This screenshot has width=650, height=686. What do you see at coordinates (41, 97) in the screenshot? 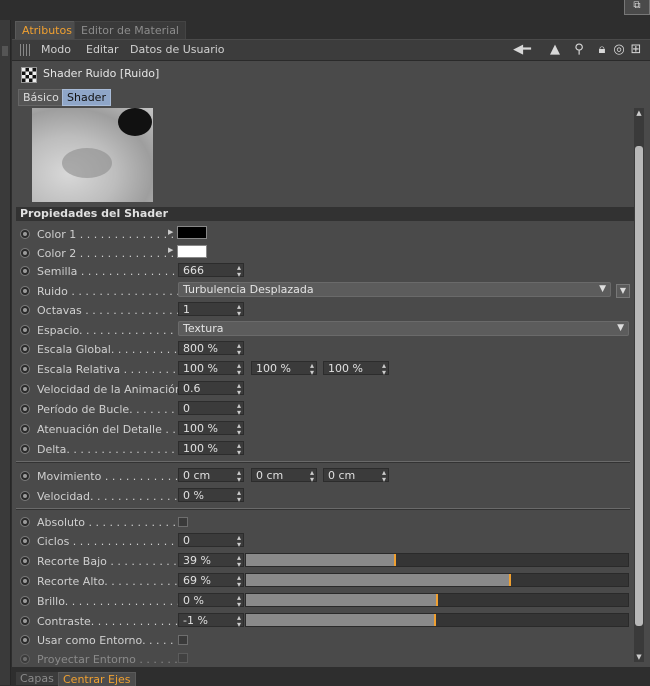
I see `tab-basic: Básico` at bounding box center [41, 97].